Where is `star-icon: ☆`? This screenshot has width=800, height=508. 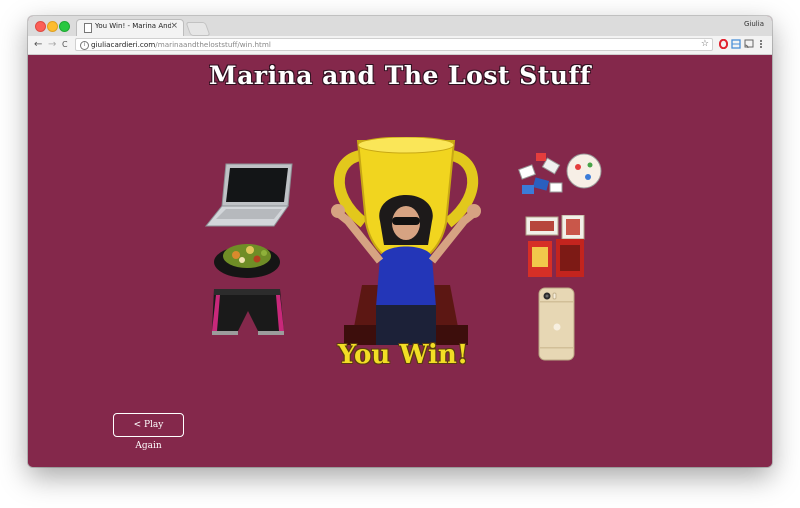
star-icon: ☆ is located at coordinates (705, 44).